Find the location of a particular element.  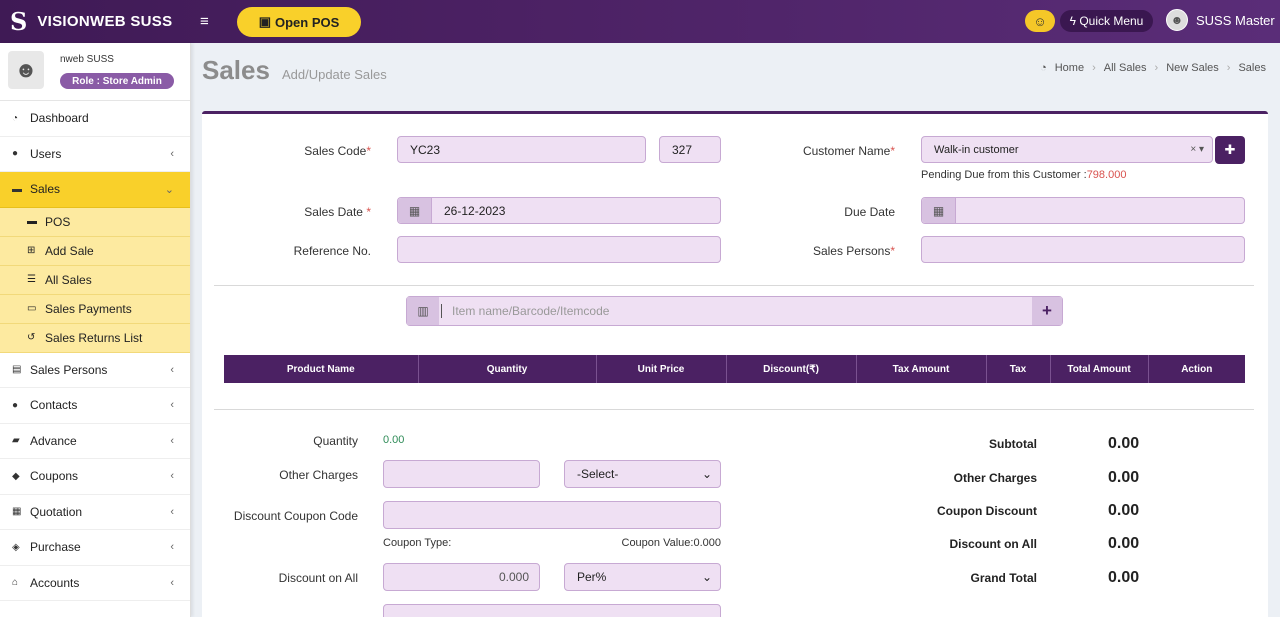

column-header: Quantity is located at coordinates (507, 369).